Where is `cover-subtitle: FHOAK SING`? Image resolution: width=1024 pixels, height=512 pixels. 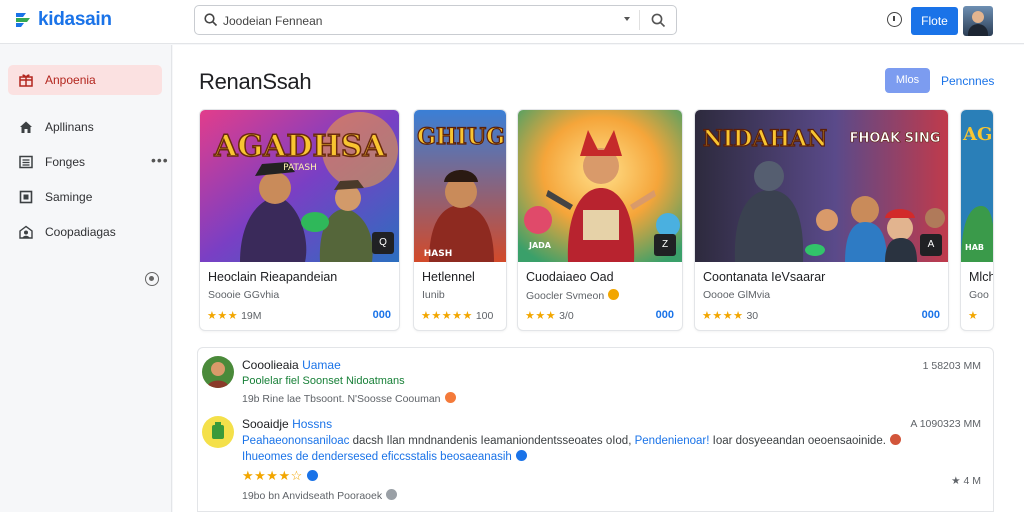
cover-subtitle: FHOAK SING is located at coordinates (895, 138).